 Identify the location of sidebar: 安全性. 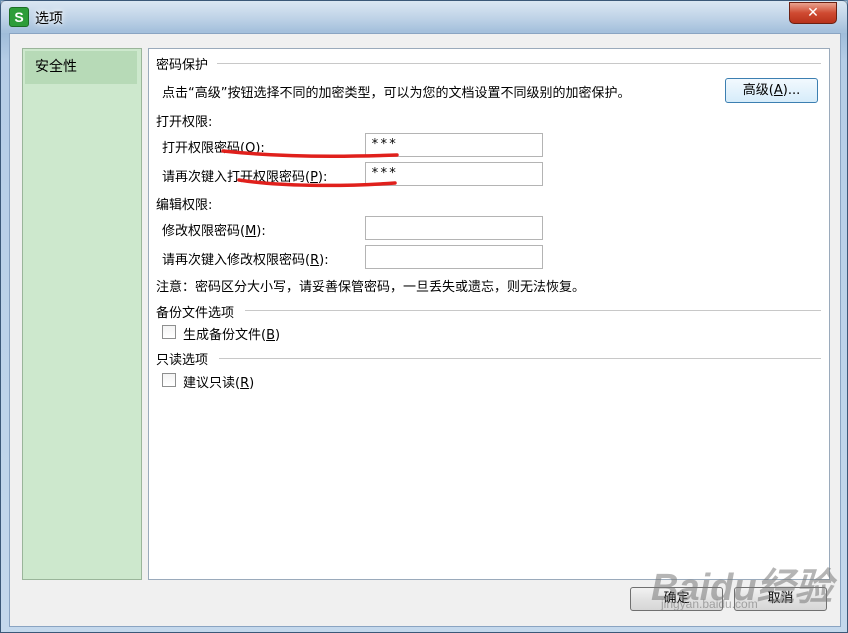
(82, 314).